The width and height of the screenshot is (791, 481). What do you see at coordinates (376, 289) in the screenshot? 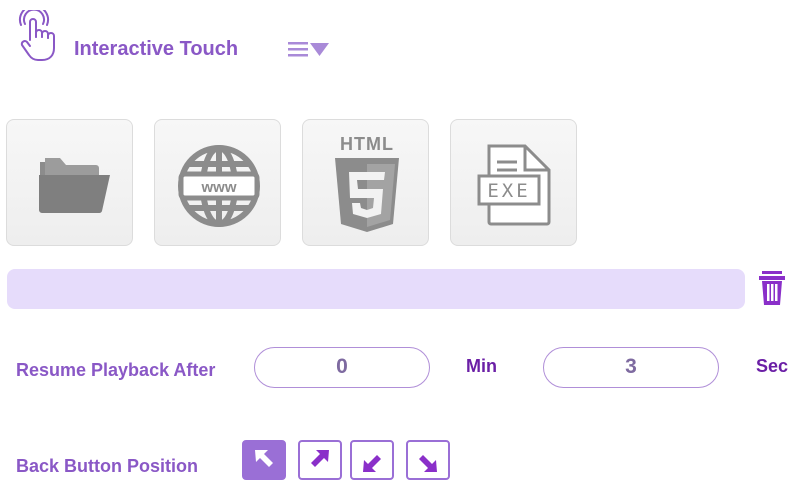
I see `path-input` at bounding box center [376, 289].